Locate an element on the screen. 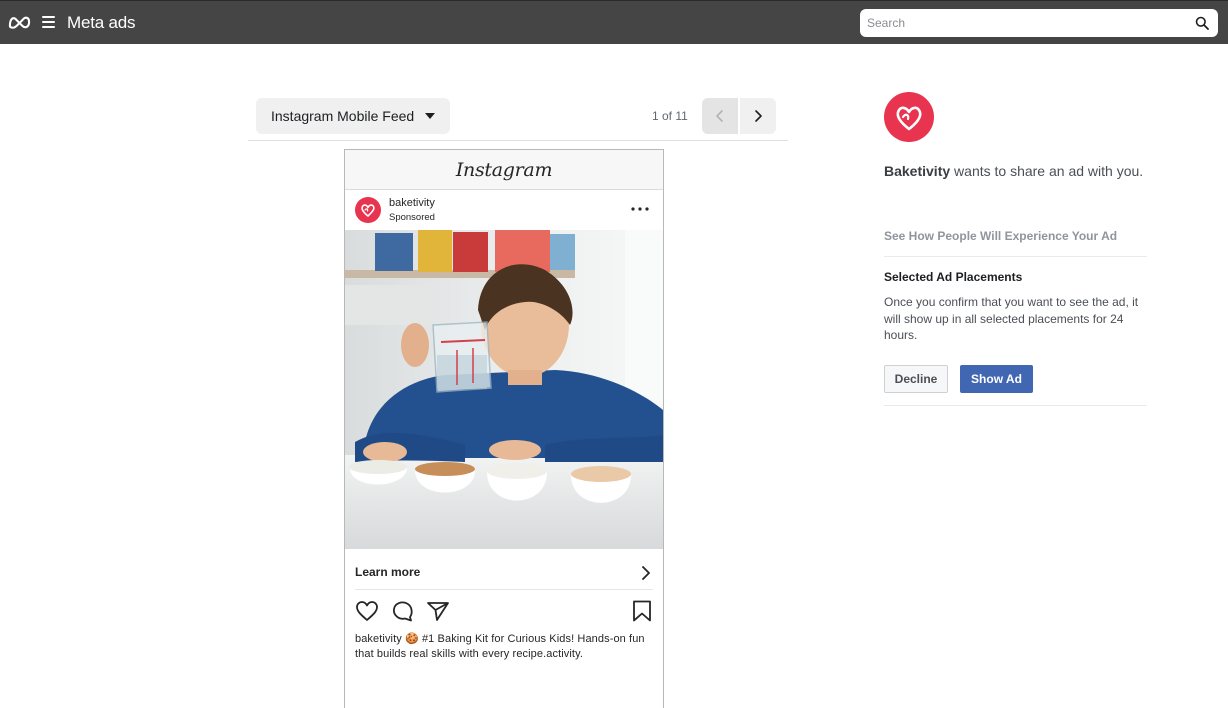  chevron-left-icon is located at coordinates (719, 116).